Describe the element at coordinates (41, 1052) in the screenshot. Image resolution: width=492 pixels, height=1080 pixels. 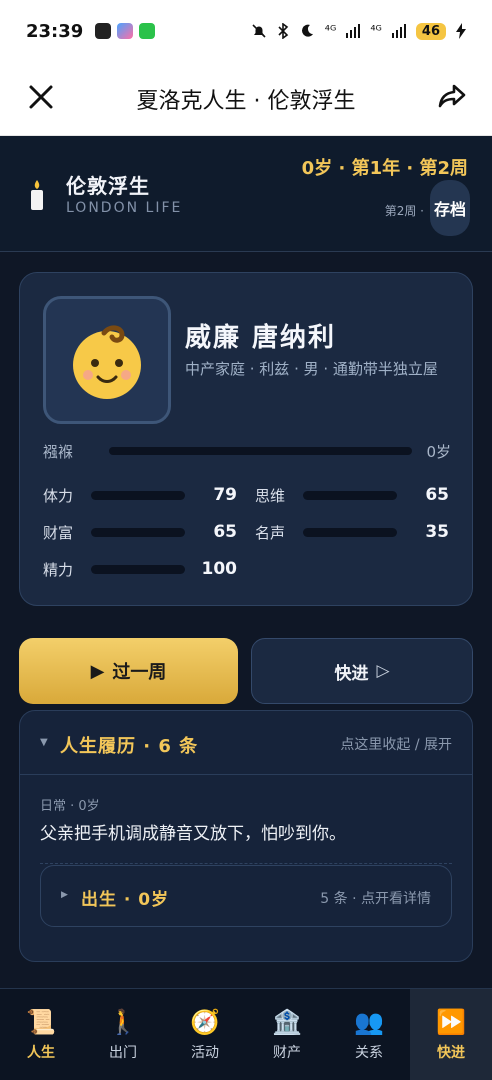
I see `tab-label: 人生` at that location.